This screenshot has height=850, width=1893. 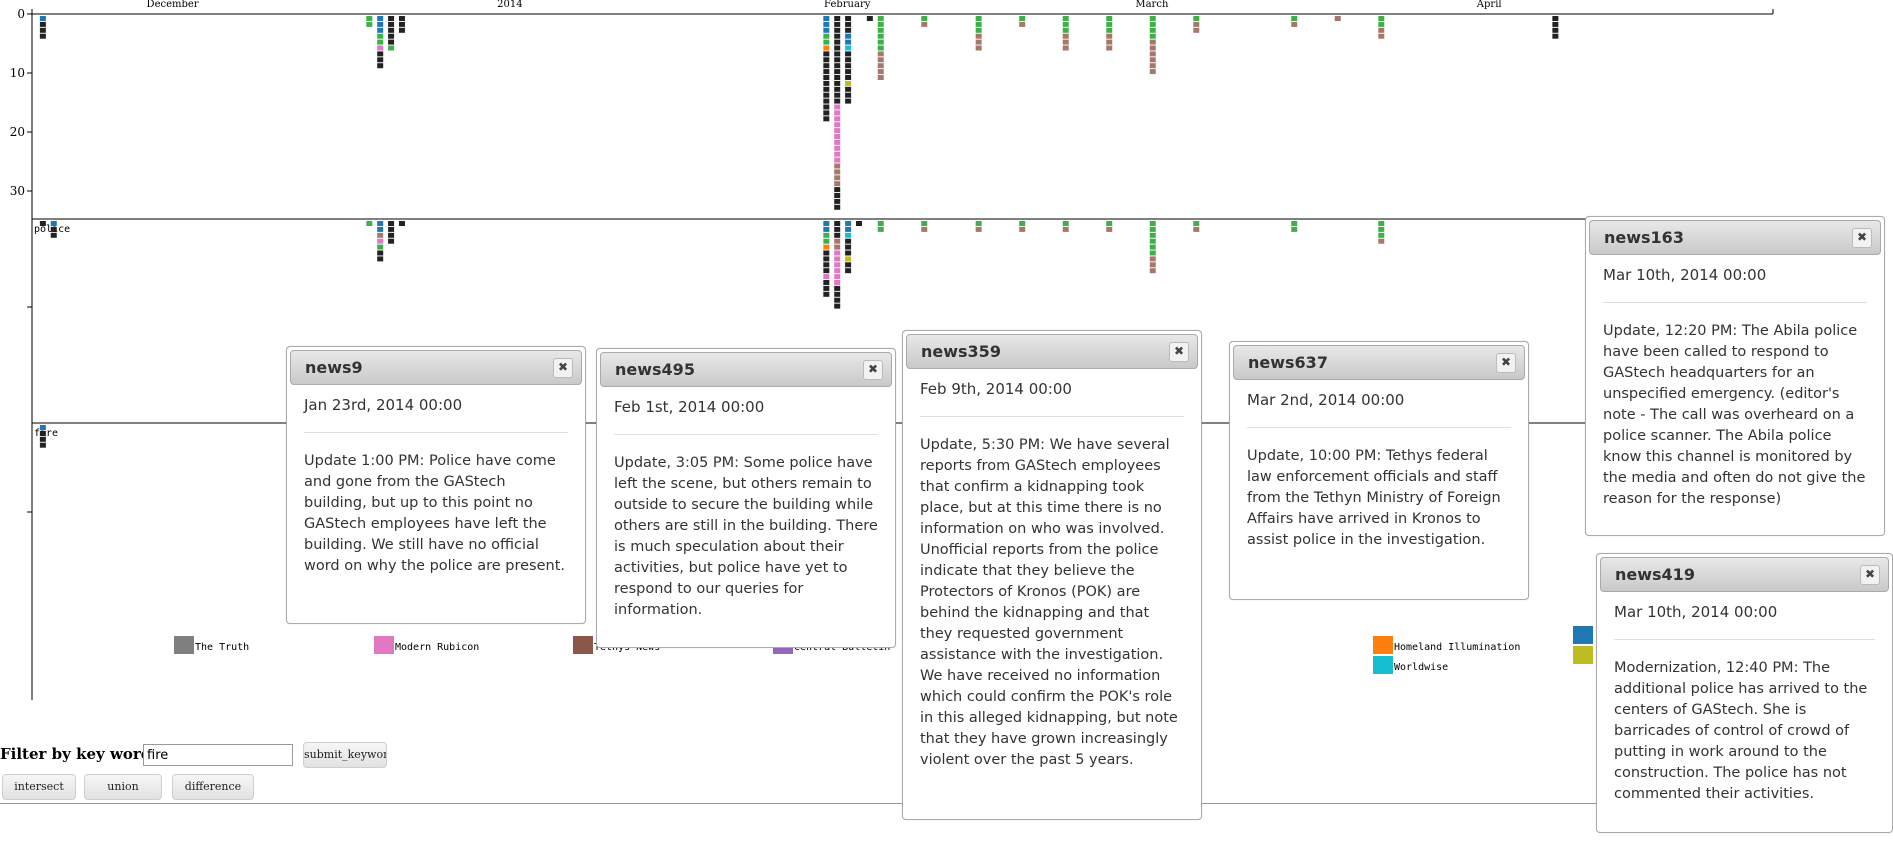 I want to click on month-label: April, so click(x=1489, y=5).